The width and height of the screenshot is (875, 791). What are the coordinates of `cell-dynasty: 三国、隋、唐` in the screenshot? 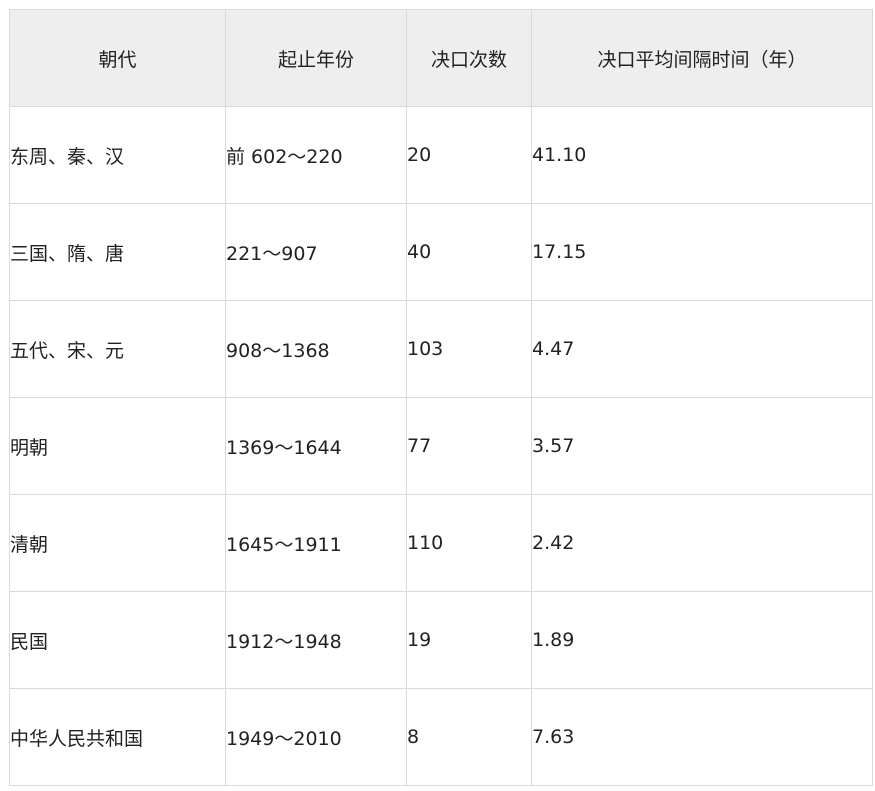 It's located at (117, 252).